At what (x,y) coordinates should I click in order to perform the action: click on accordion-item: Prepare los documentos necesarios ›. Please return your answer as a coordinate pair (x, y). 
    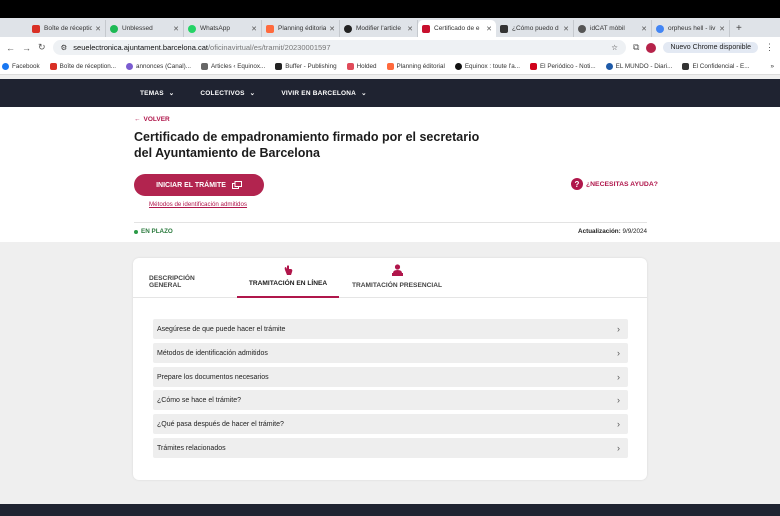
    Looking at the image, I should click on (390, 377).